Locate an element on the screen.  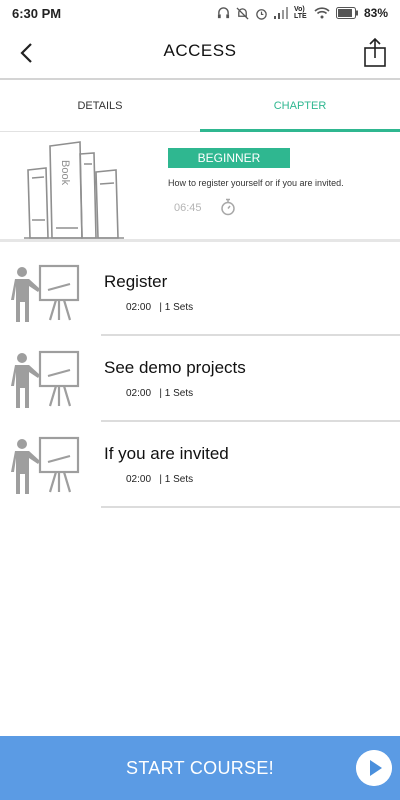
network-label: Vo) LTE is located at coordinates (300, 13).